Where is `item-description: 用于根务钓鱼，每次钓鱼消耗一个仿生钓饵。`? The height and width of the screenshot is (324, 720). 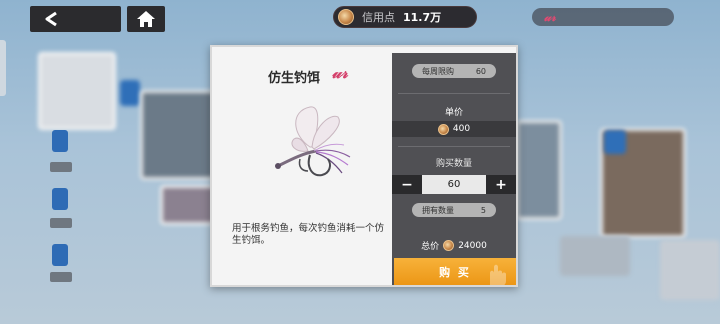 item-description: 用于根务钓鱼，每次钓鱼消耗一个仿生钓饵。 is located at coordinates (308, 234).